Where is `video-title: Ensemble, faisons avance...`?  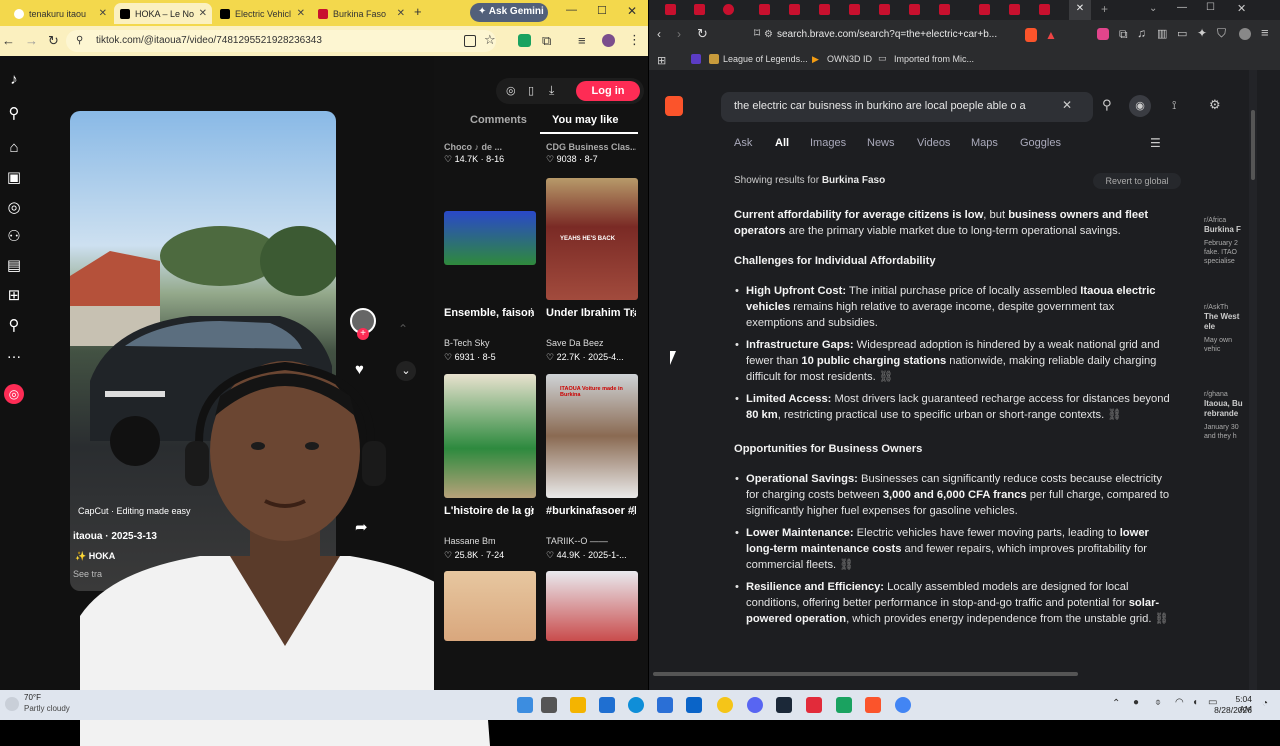
video-title: Ensemble, faisons avance... is located at coordinates (489, 313).